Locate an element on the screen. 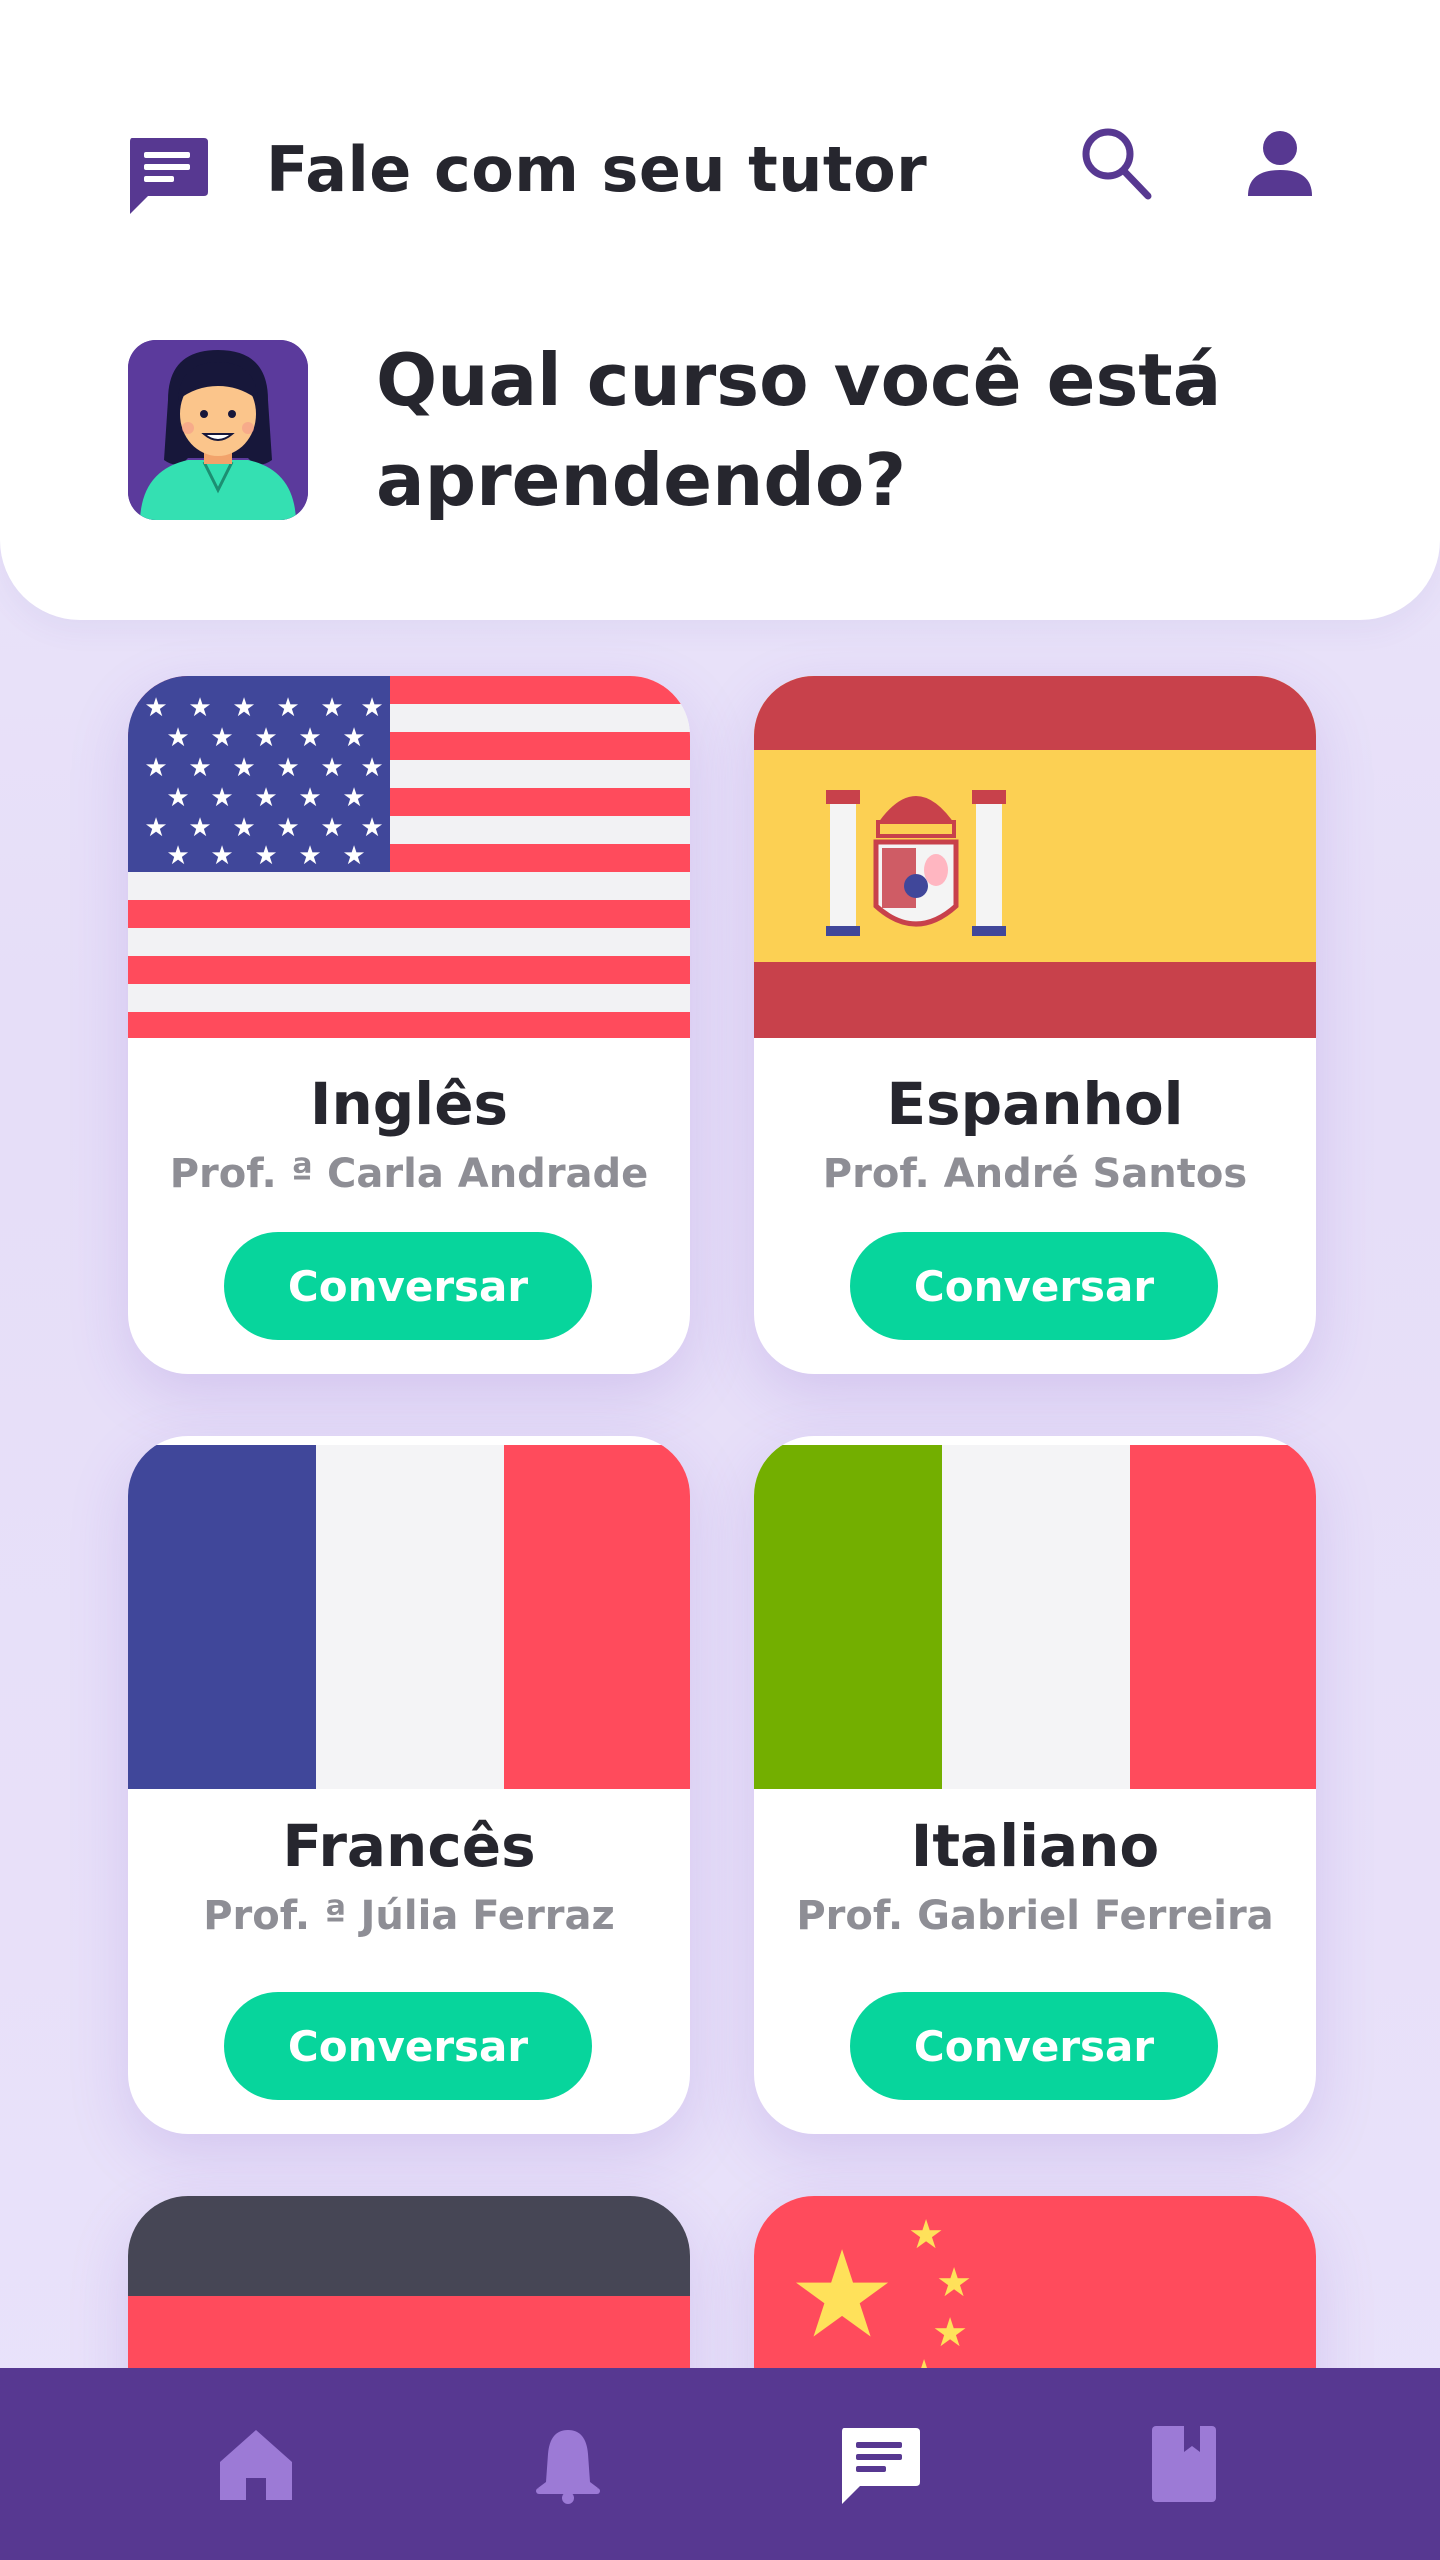 The image size is (1440, 2560). tutor-name: Prof. ª Júlia Ferraz is located at coordinates (409, 1916).